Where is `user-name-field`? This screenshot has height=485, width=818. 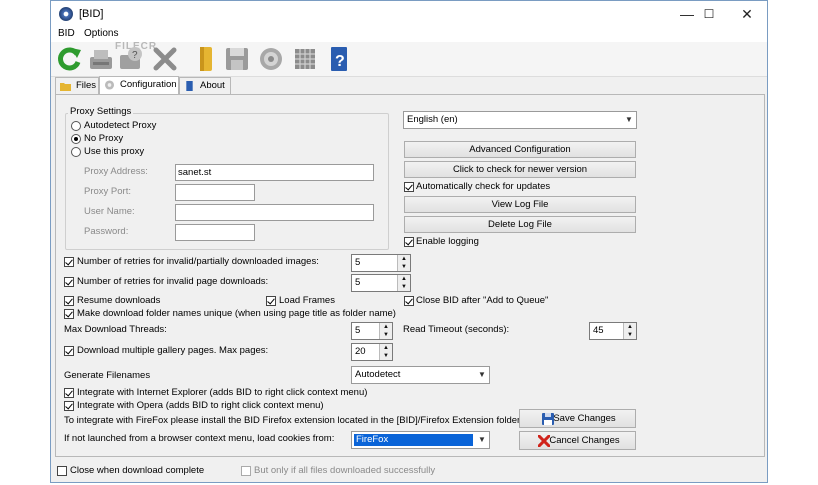
user-name-field is located at coordinates (274, 212).